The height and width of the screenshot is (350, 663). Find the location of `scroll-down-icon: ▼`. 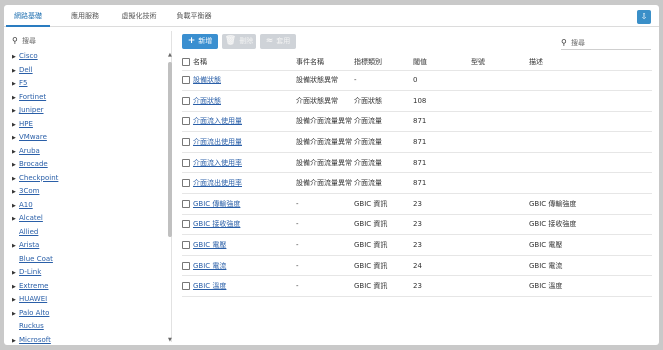

scroll-down-icon: ▼ is located at coordinates (170, 340).